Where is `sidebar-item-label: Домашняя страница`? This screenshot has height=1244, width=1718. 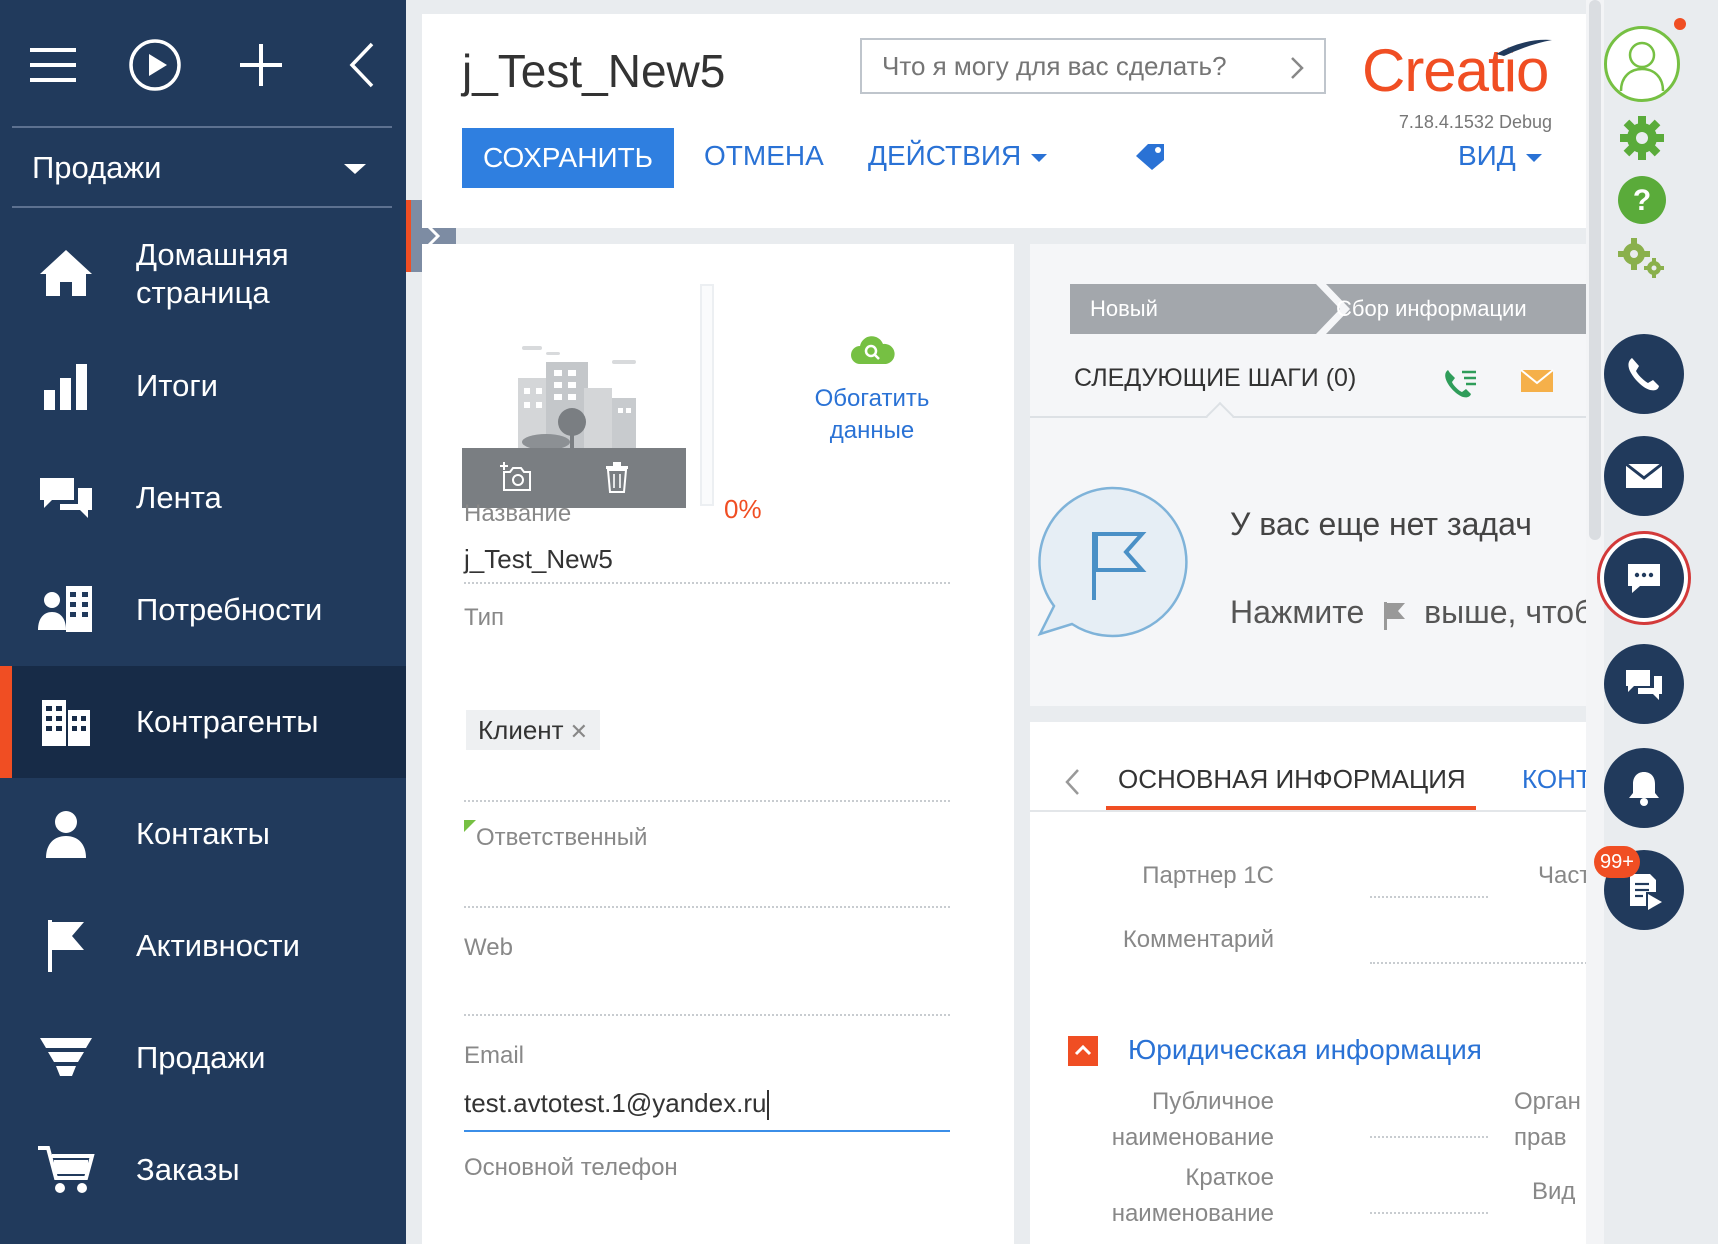 sidebar-item-label: Домашняя страница is located at coordinates (212, 273).